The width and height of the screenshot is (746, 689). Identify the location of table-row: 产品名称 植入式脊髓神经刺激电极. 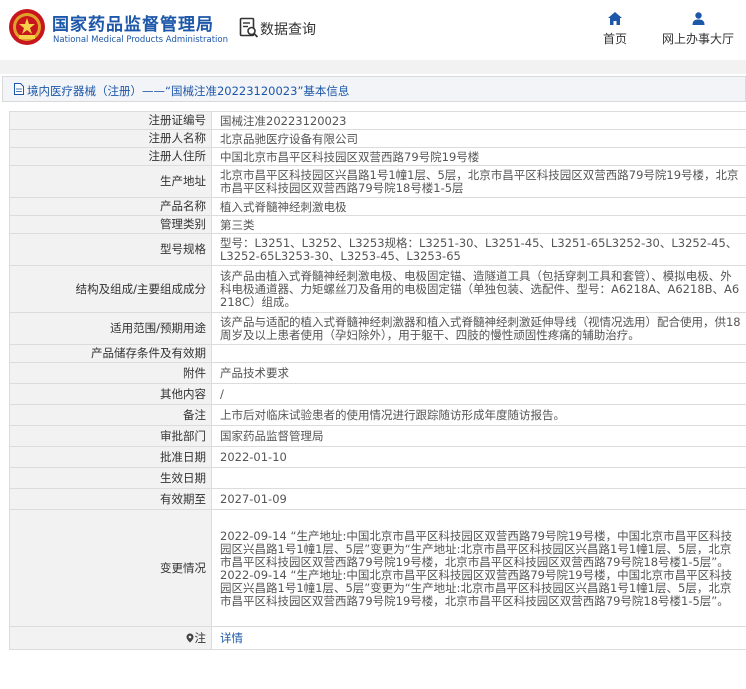
(378, 207).